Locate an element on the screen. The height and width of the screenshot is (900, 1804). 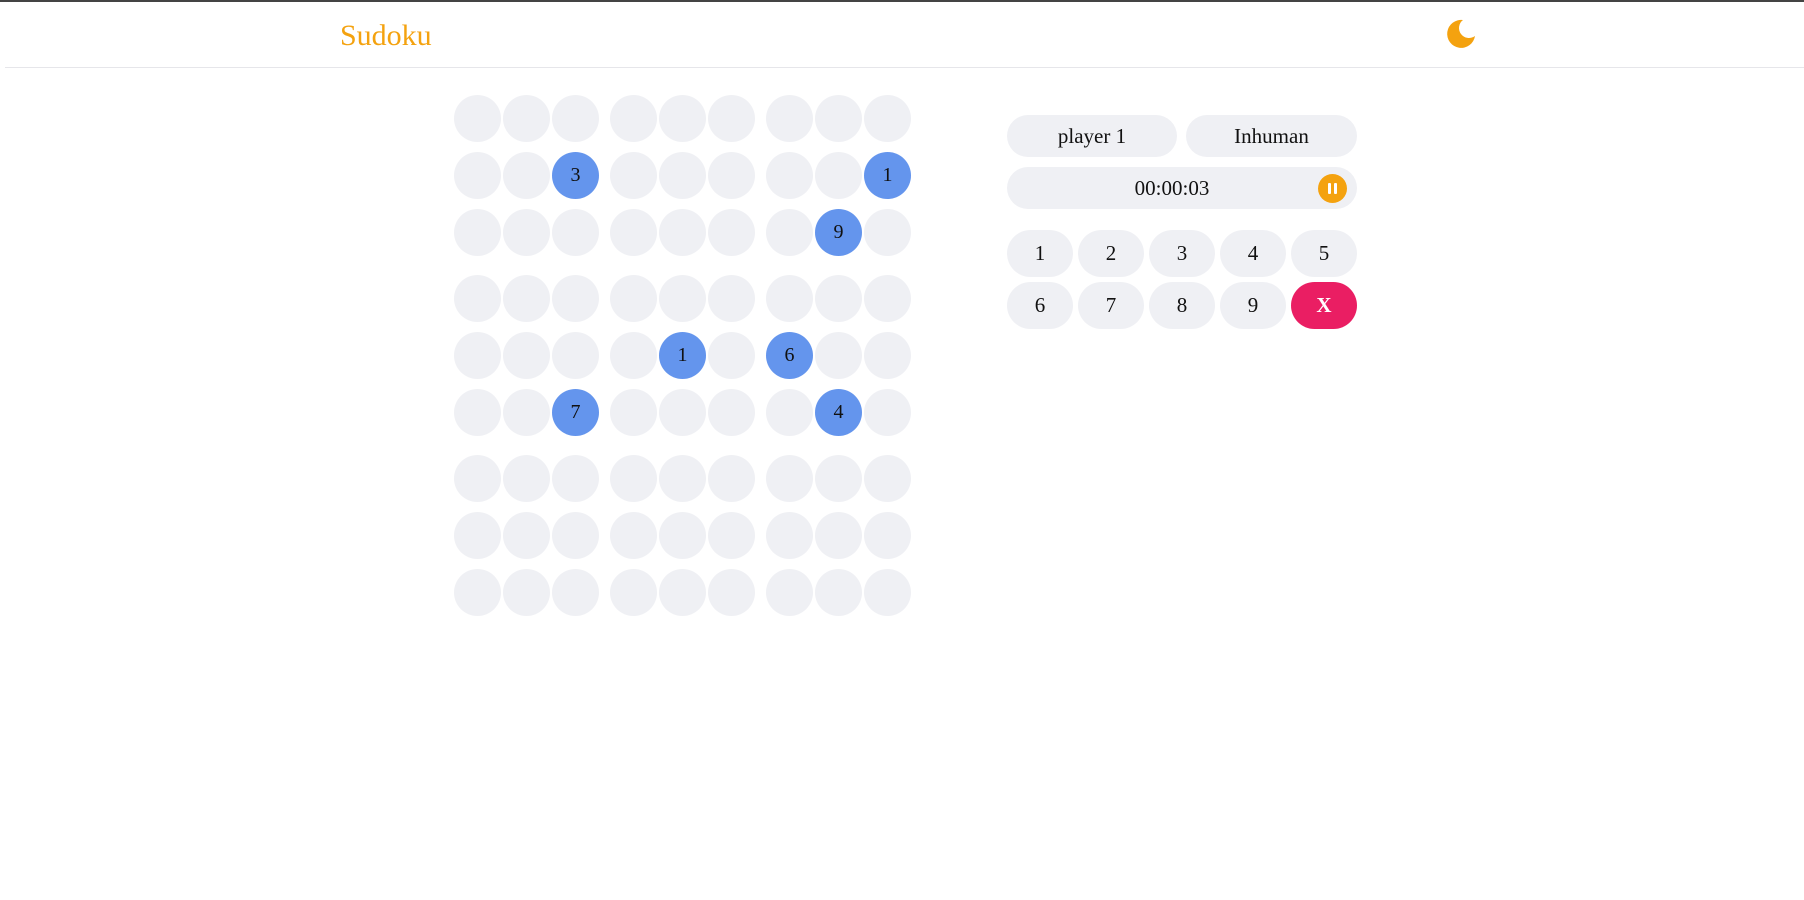
board-cell-r4-c9 is located at coordinates (887, 298).